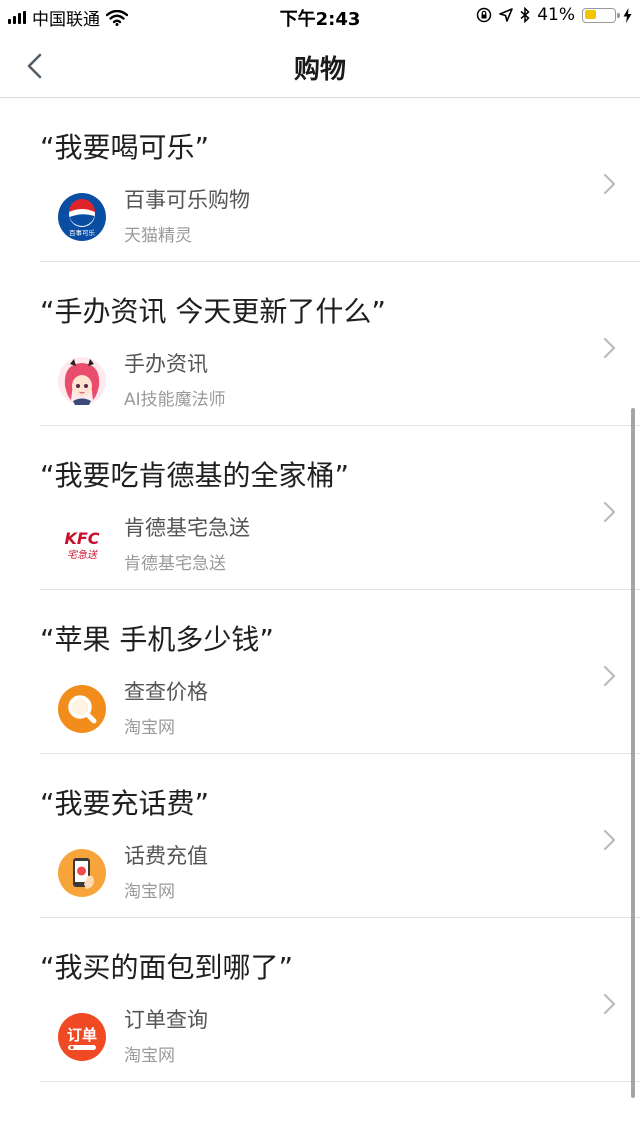 Image resolution: width=640 pixels, height=1138 pixels. I want to click on voice-command-text: “我要充话费”, so click(125, 803).